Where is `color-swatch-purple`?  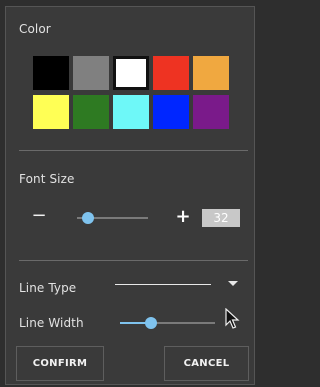 color-swatch-purple is located at coordinates (211, 112).